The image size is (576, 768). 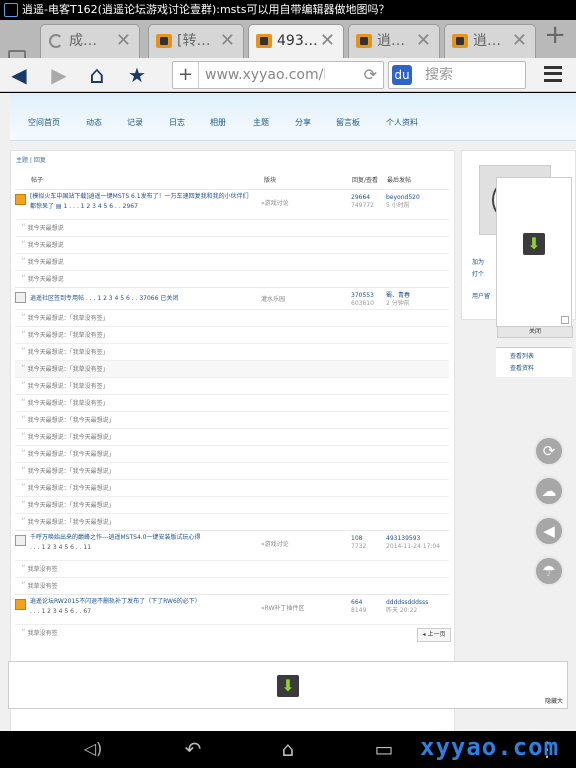 What do you see at coordinates (384, 749) in the screenshot?
I see `recent-apps-icon: ▭` at bounding box center [384, 749].